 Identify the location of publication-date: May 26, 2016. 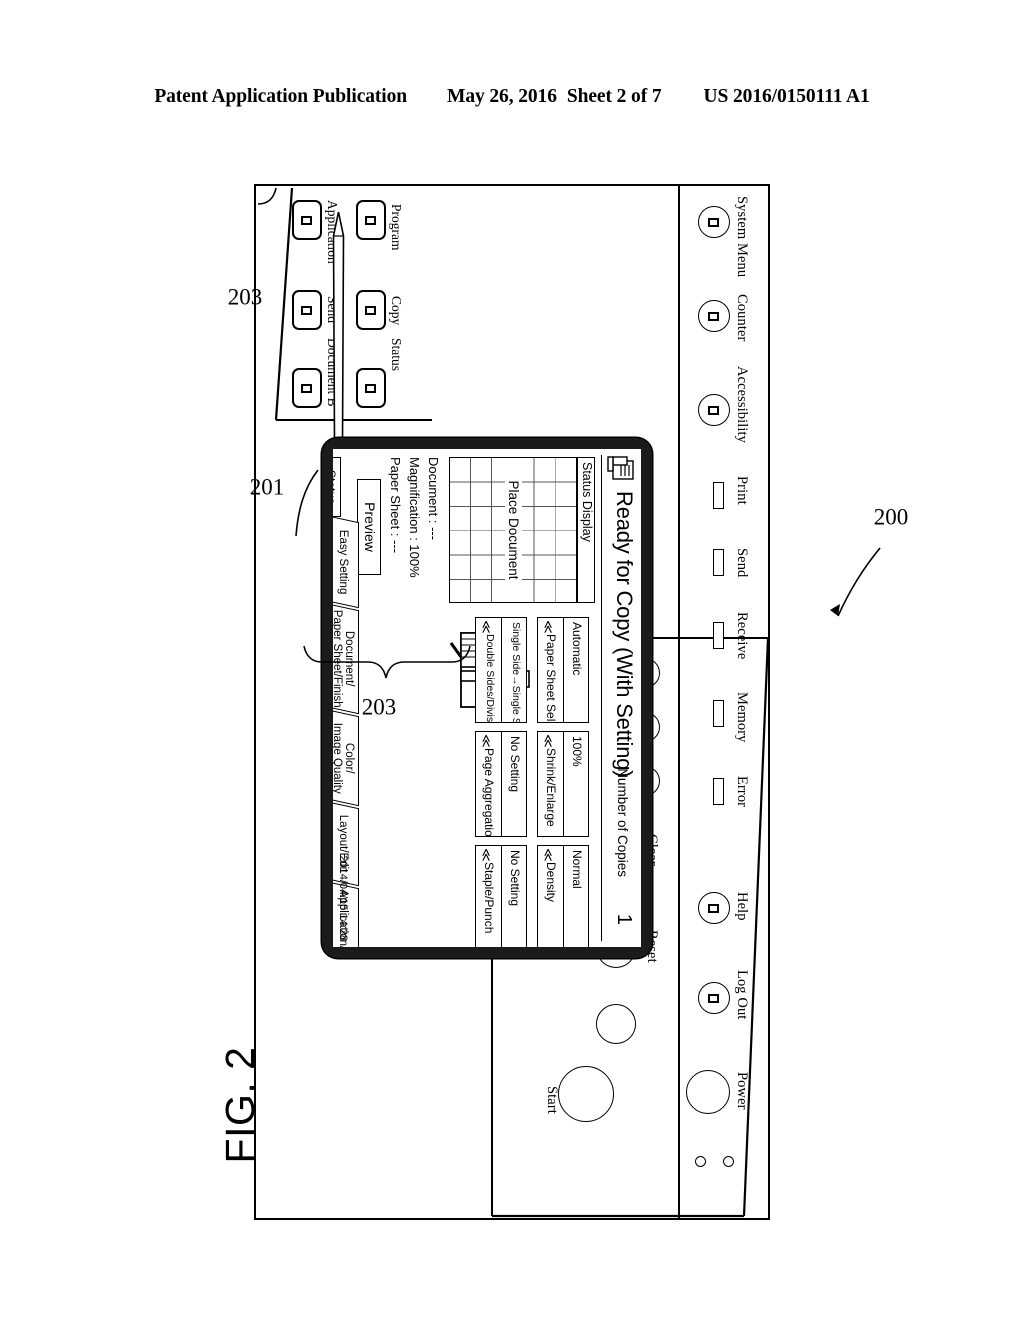
(502, 96).